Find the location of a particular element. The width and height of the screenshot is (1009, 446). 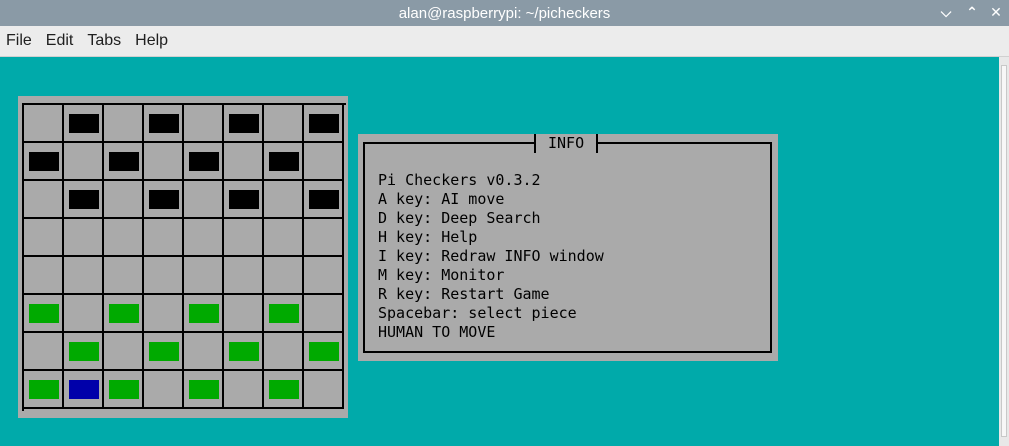

scrollbar-thumb is located at coordinates (1004, 251).